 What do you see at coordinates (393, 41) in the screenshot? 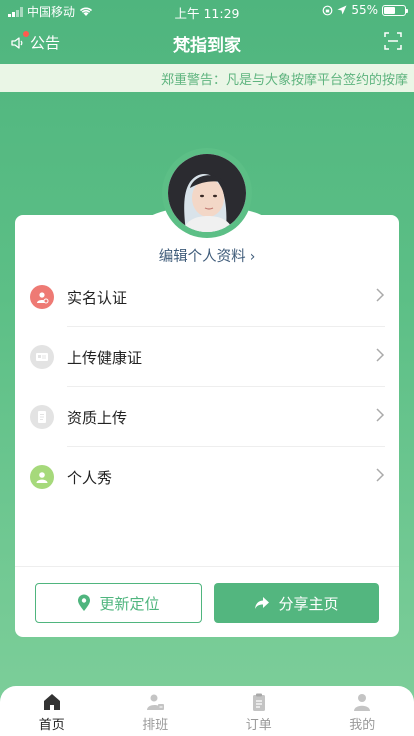
I see `scan-icon` at bounding box center [393, 41].